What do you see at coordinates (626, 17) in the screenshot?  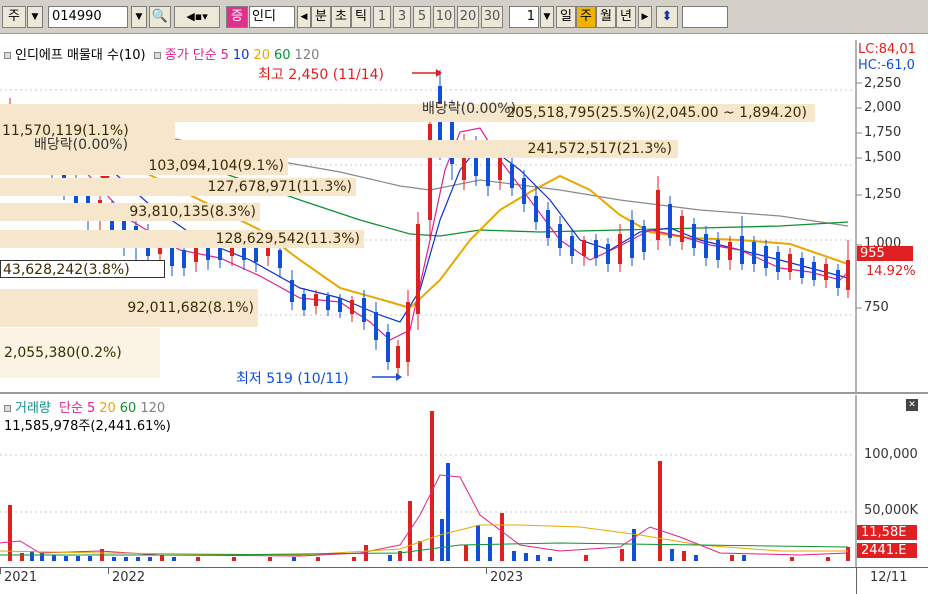 I see `tab-year: 년` at bounding box center [626, 17].